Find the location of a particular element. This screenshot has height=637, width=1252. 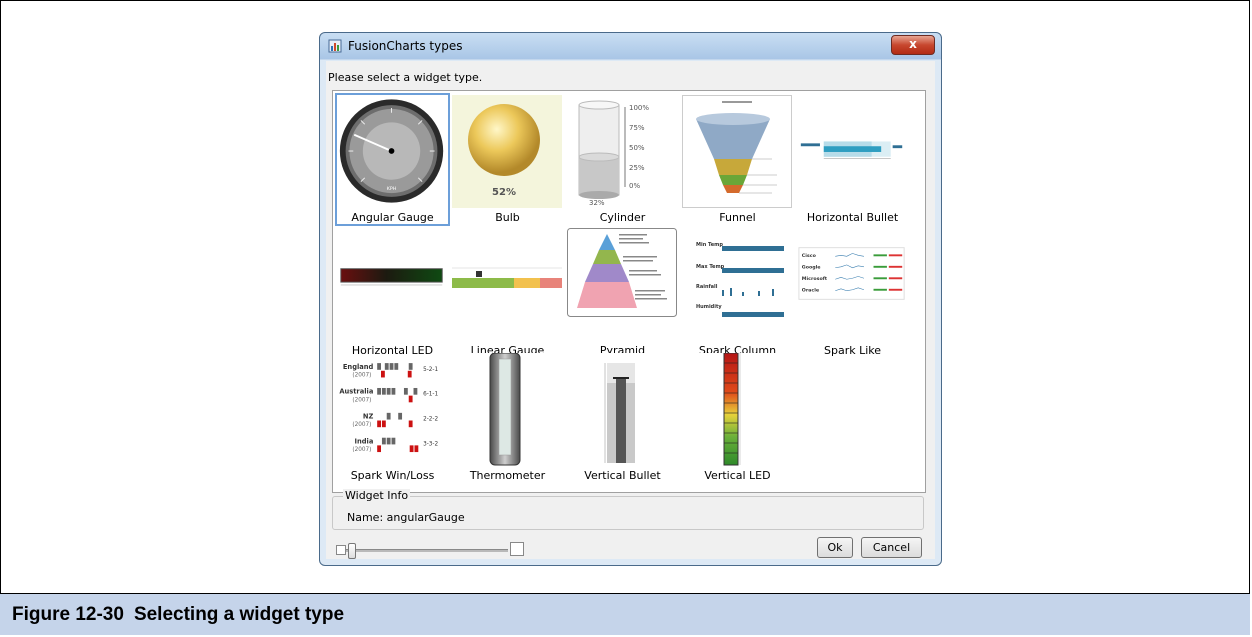

cylinder-tick: 0% is located at coordinates (634, 186).